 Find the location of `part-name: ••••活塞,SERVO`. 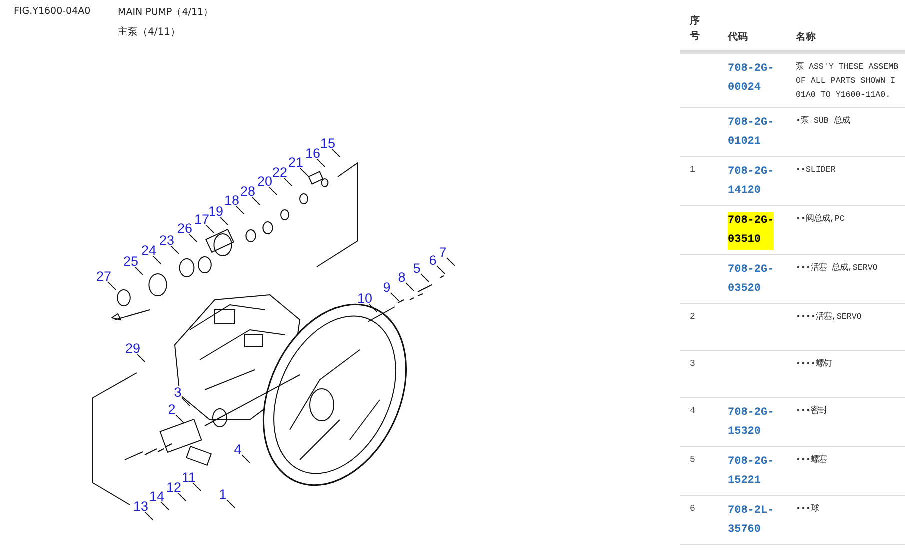

part-name: ••••活塞,SERVO is located at coordinates (829, 317).